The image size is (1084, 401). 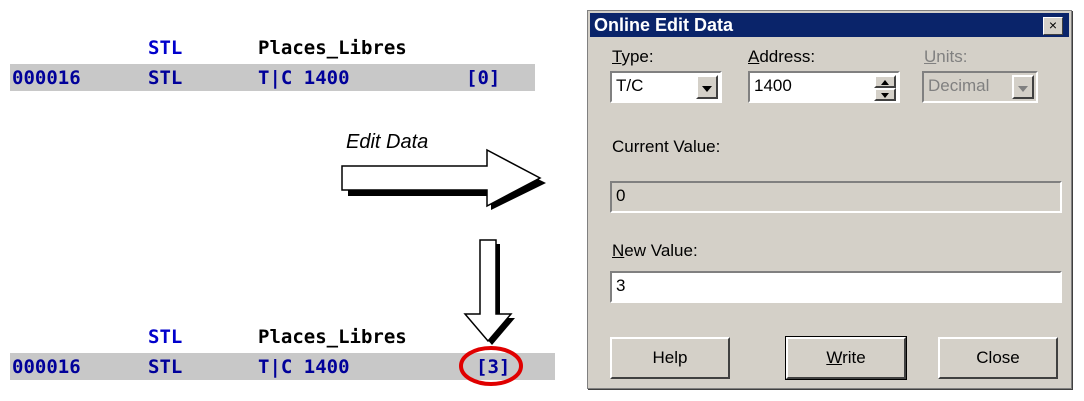 What do you see at coordinates (959, 85) in the screenshot?
I see `units-select-value: Decimal` at bounding box center [959, 85].